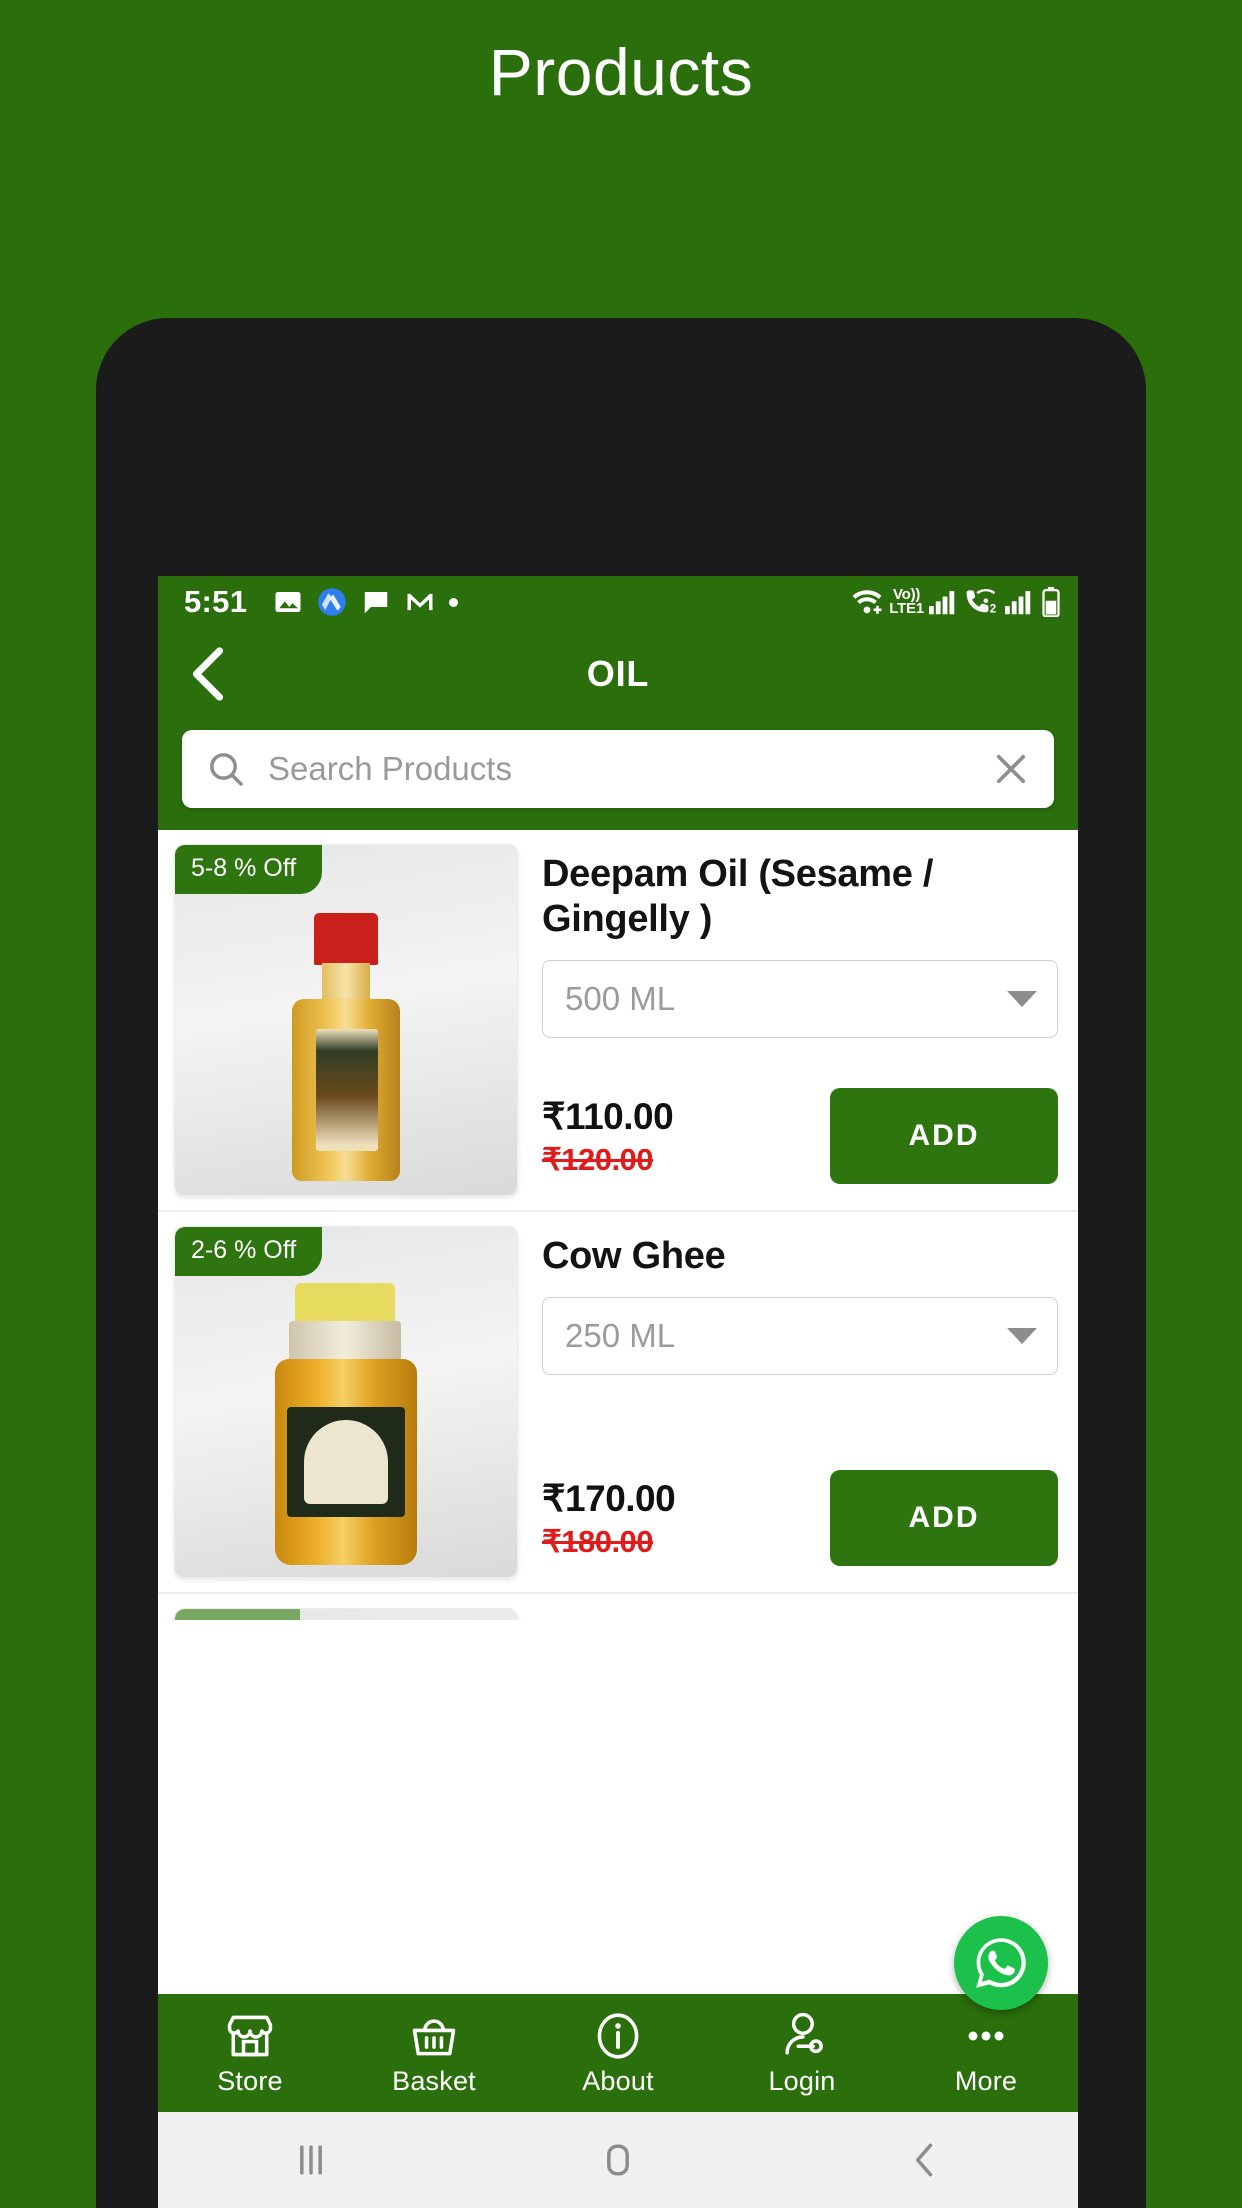 The height and width of the screenshot is (2208, 1242). What do you see at coordinates (800, 998) in the screenshot?
I see `variant-dropdown: 500 ML` at bounding box center [800, 998].